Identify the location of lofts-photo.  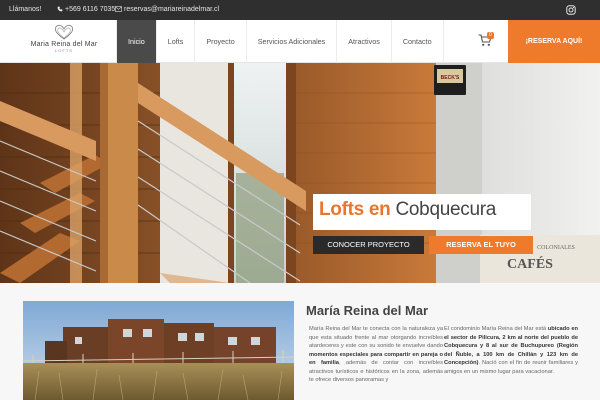
(158, 350).